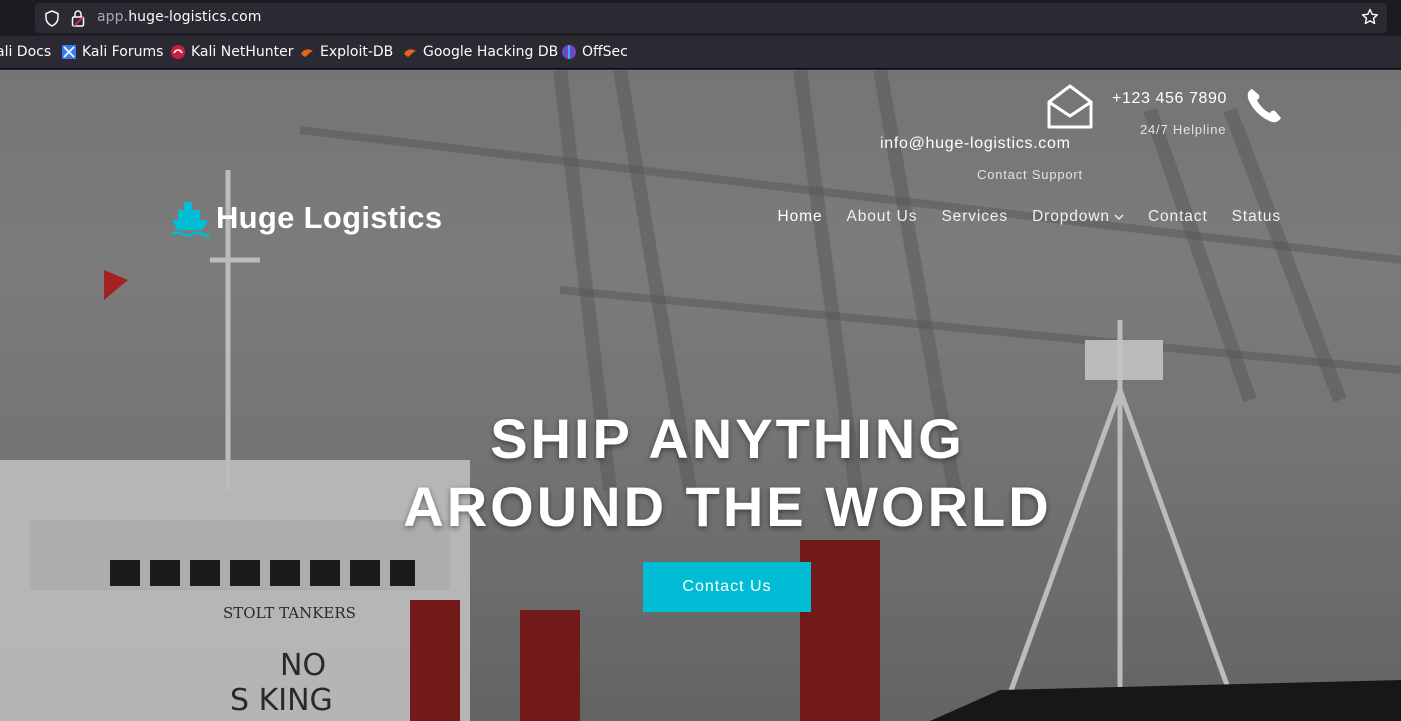 This screenshot has width=1401, height=721. Describe the element at coordinates (1169, 99) in the screenshot. I see `phone-number: +123 456 7890` at that location.